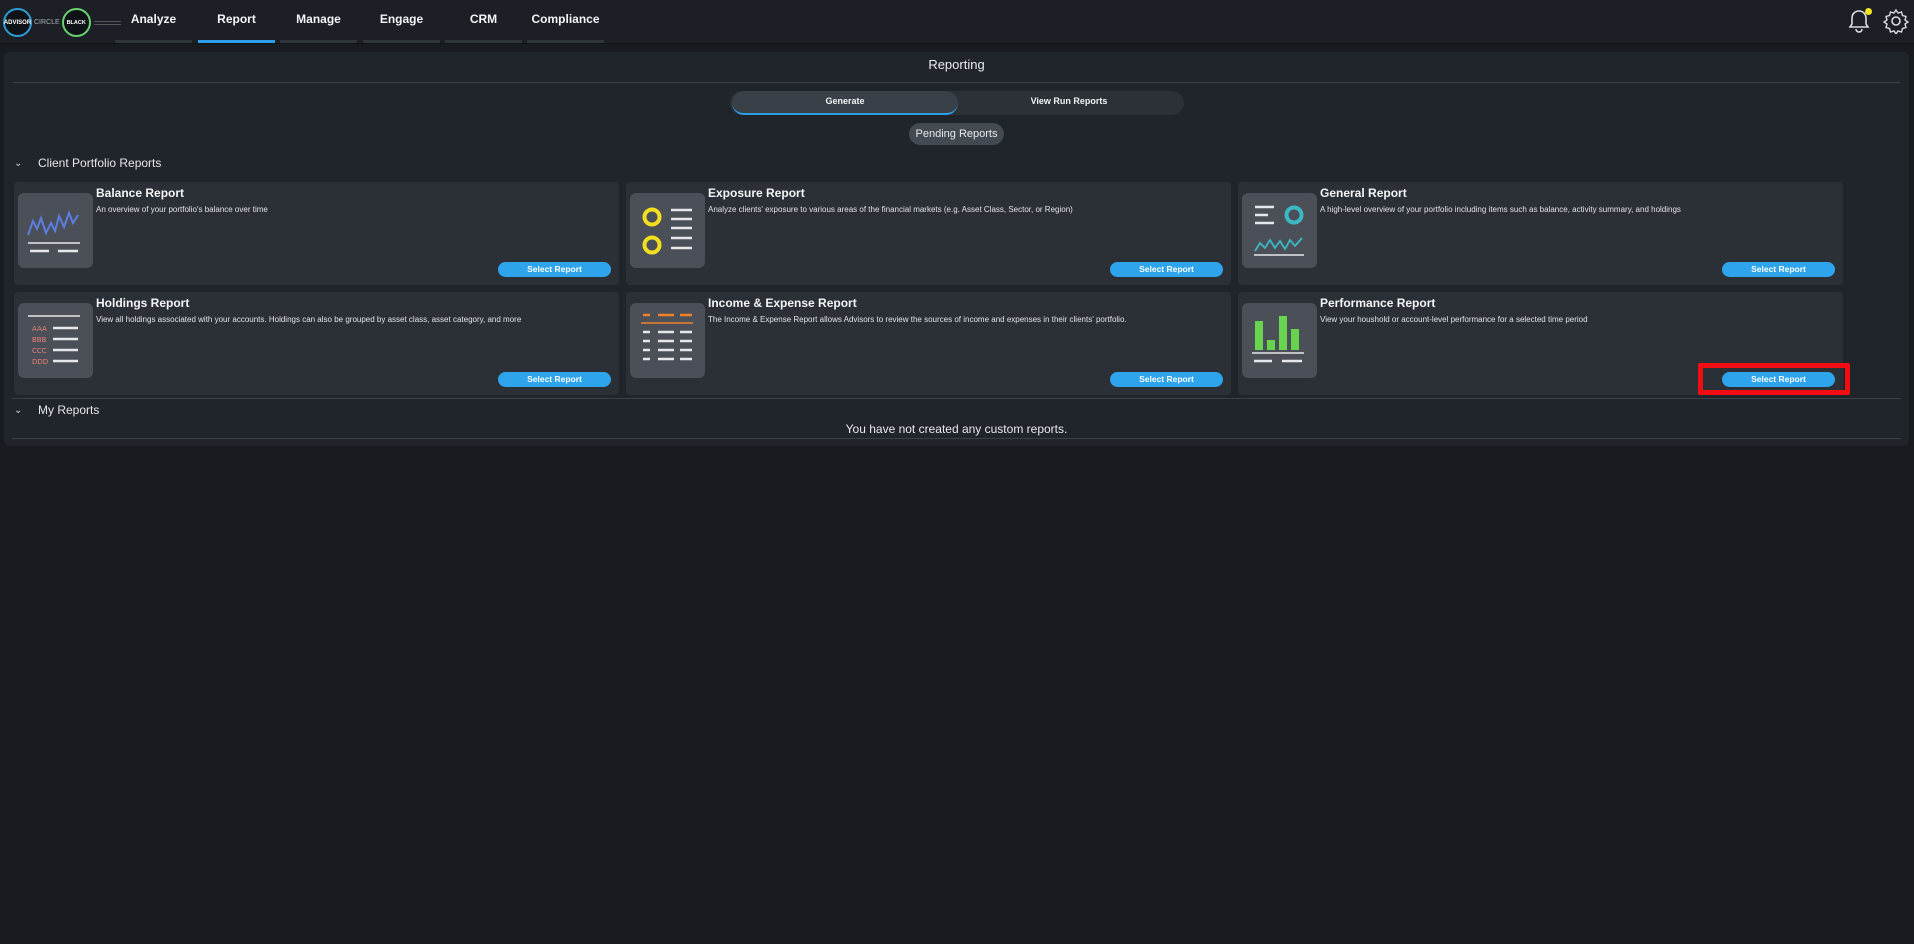 Image resolution: width=1914 pixels, height=944 pixels. What do you see at coordinates (69, 410) in the screenshot?
I see `section-title: My Reports` at bounding box center [69, 410].